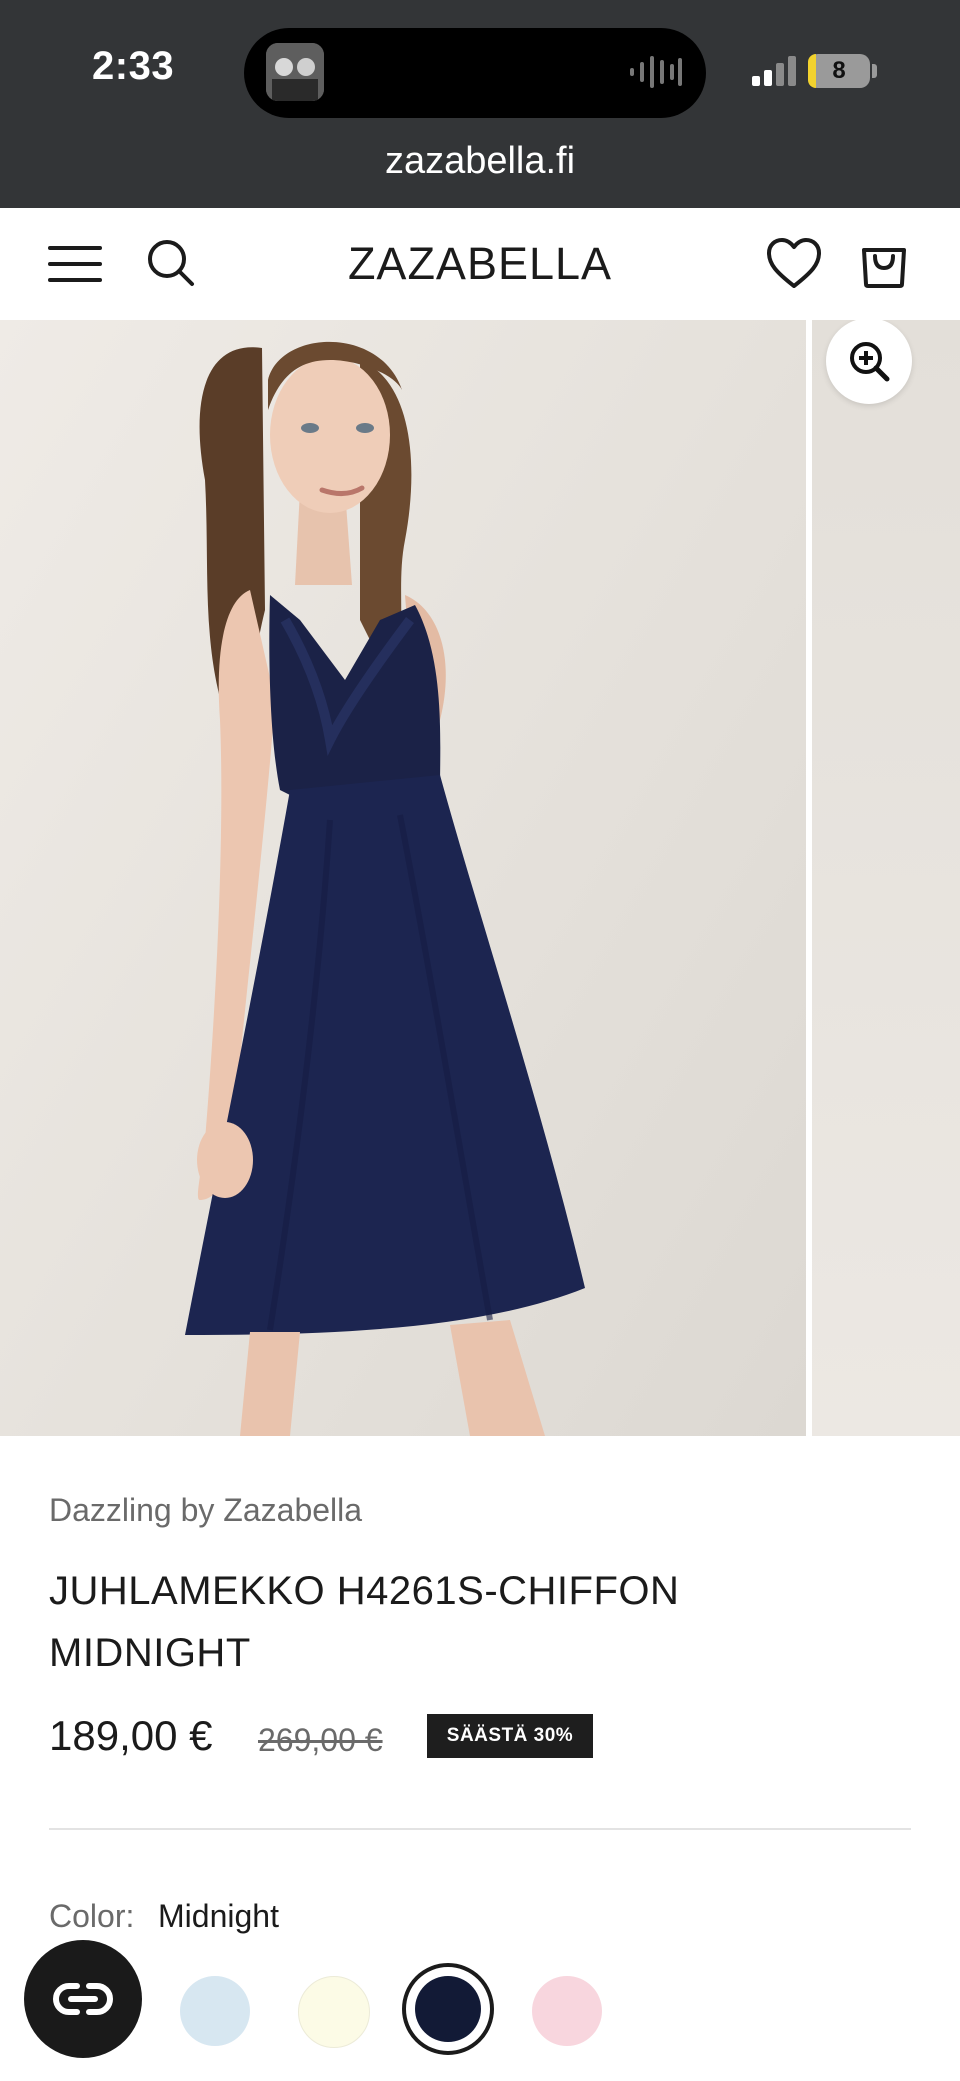 This screenshot has width=960, height=2081. I want to click on audio-waveform-icon, so click(656, 72).